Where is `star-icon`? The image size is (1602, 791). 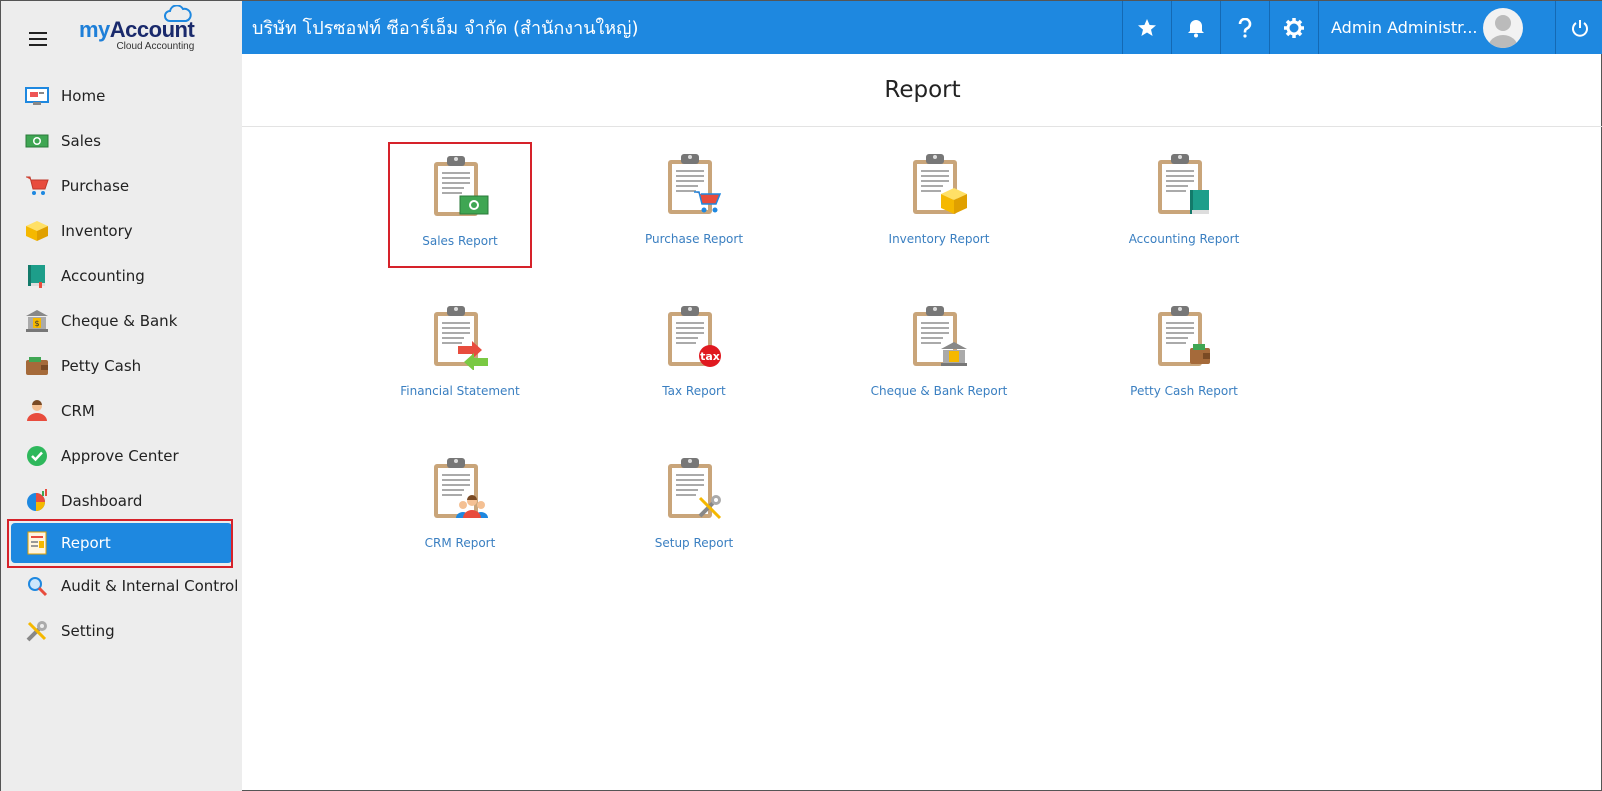 star-icon is located at coordinates (1147, 27).